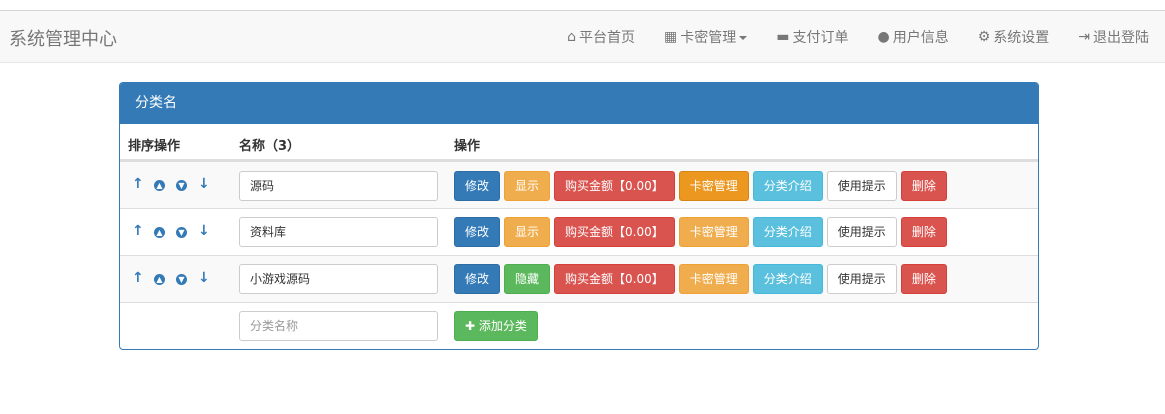 This screenshot has height=414, width=1165. What do you see at coordinates (63, 38) in the screenshot?
I see `brand-title: 系统管理中心` at bounding box center [63, 38].